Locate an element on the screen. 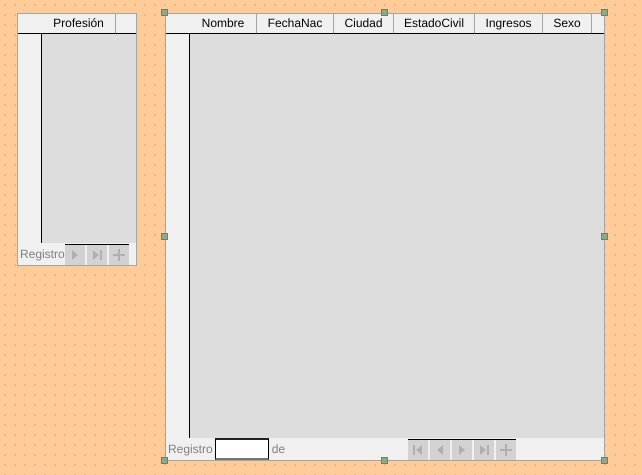  record-number-field is located at coordinates (241, 449).